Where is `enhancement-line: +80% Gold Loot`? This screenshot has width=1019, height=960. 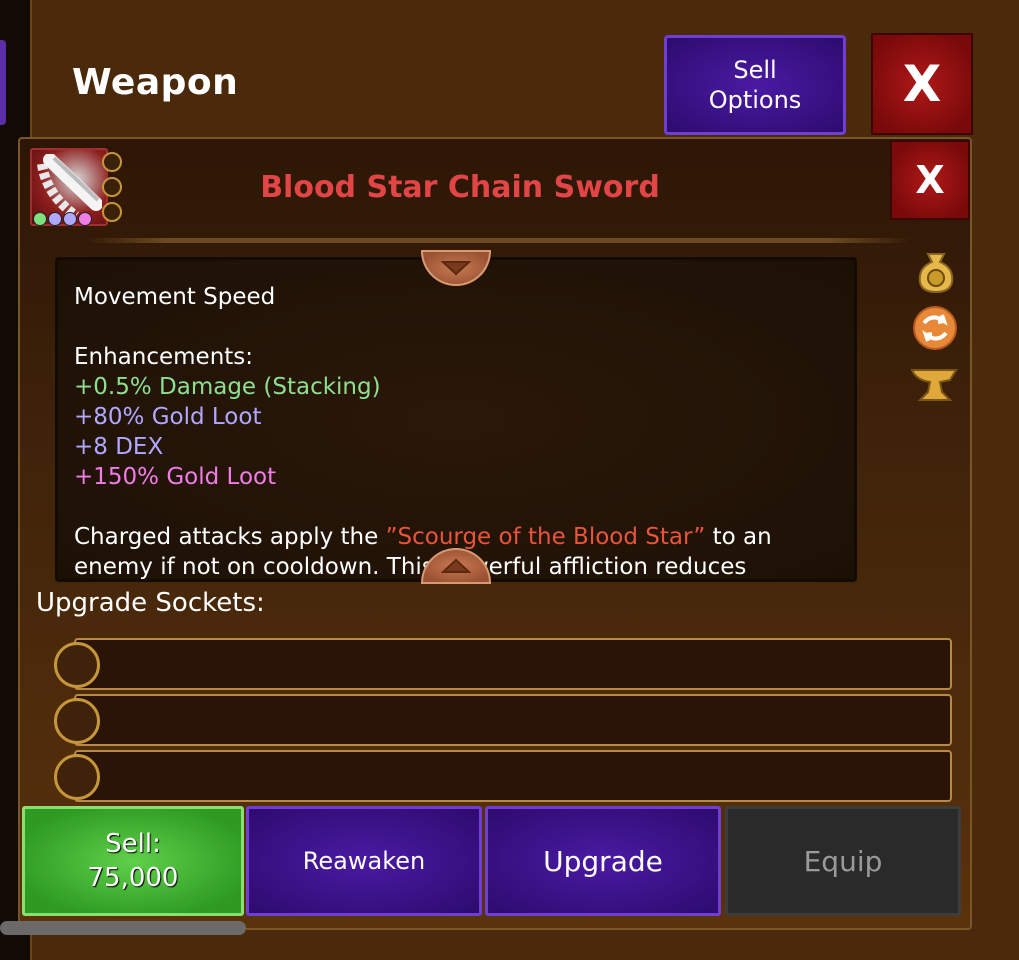 enhancement-line: +80% Gold Loot is located at coordinates (168, 417).